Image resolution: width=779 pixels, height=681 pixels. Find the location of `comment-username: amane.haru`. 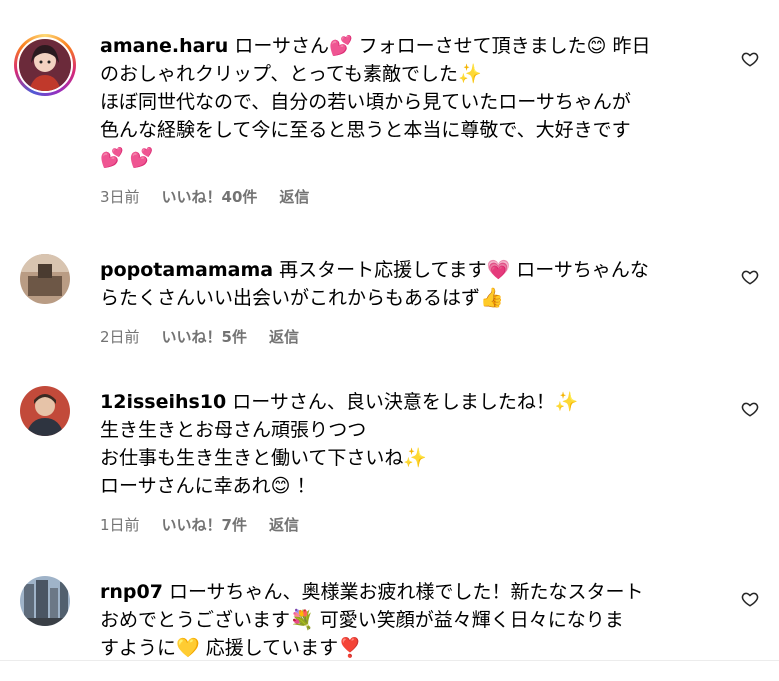

comment-username: amane.haru is located at coordinates (164, 46).